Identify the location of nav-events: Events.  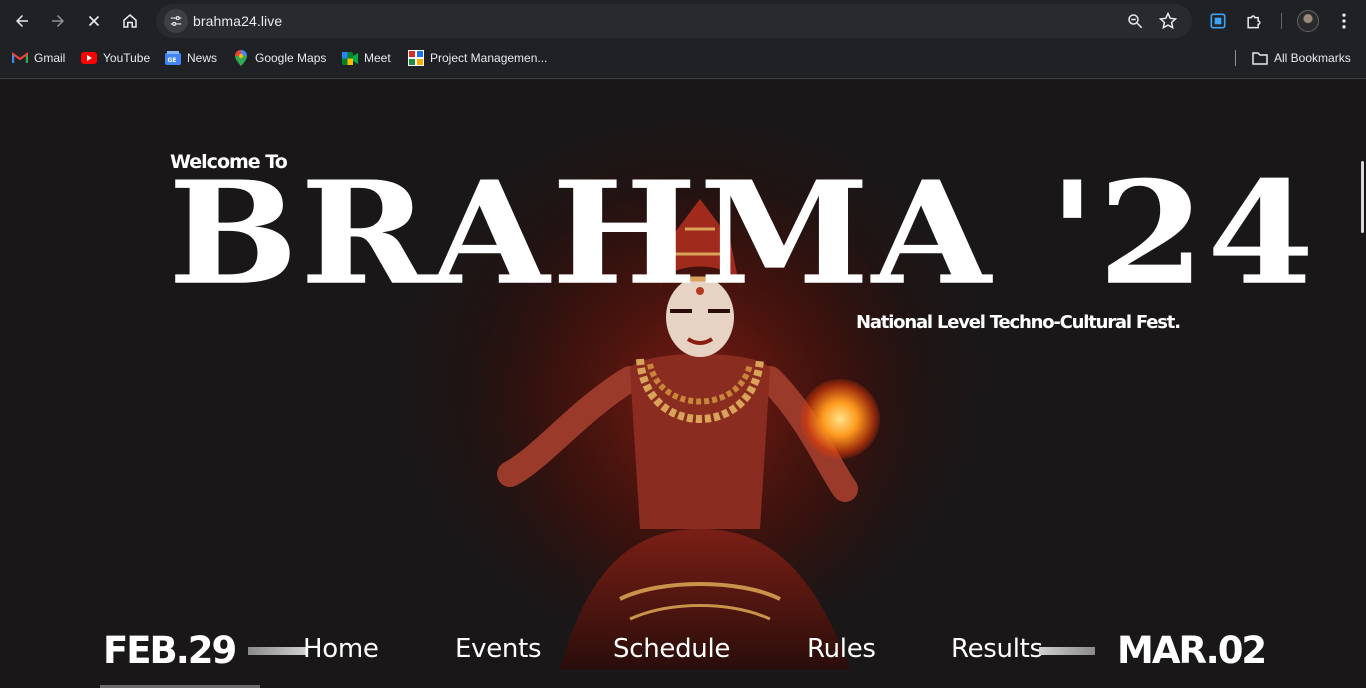
(498, 649).